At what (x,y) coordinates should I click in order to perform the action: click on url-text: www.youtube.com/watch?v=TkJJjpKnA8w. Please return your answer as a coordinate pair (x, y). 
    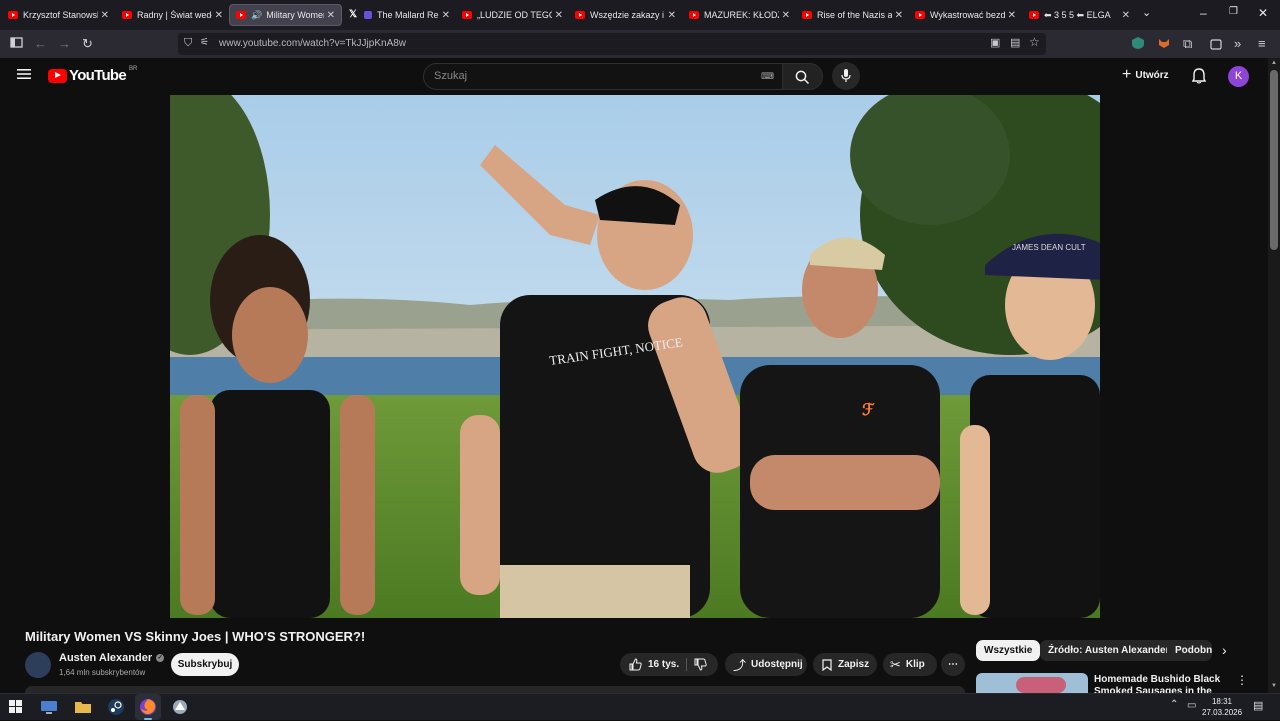
    Looking at the image, I should click on (313, 43).